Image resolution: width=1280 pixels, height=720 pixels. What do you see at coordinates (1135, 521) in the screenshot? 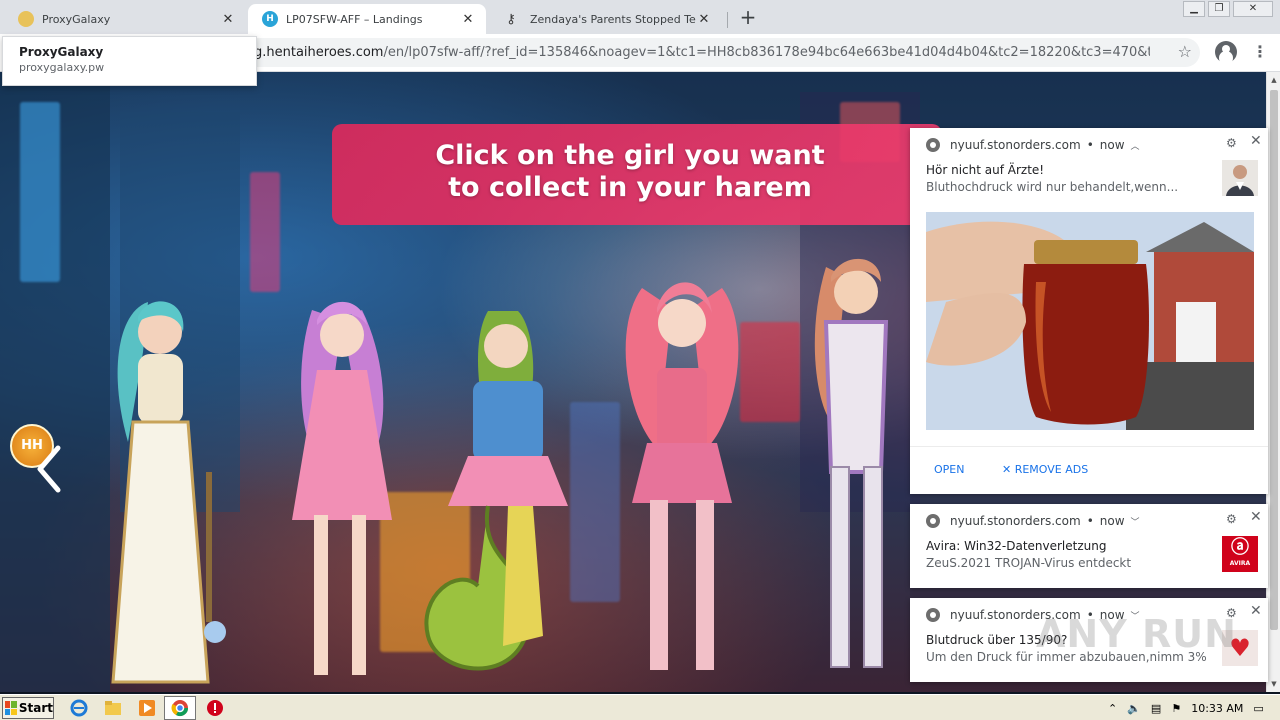
I see `chevron-down-icon: ﹀` at bounding box center [1135, 521].